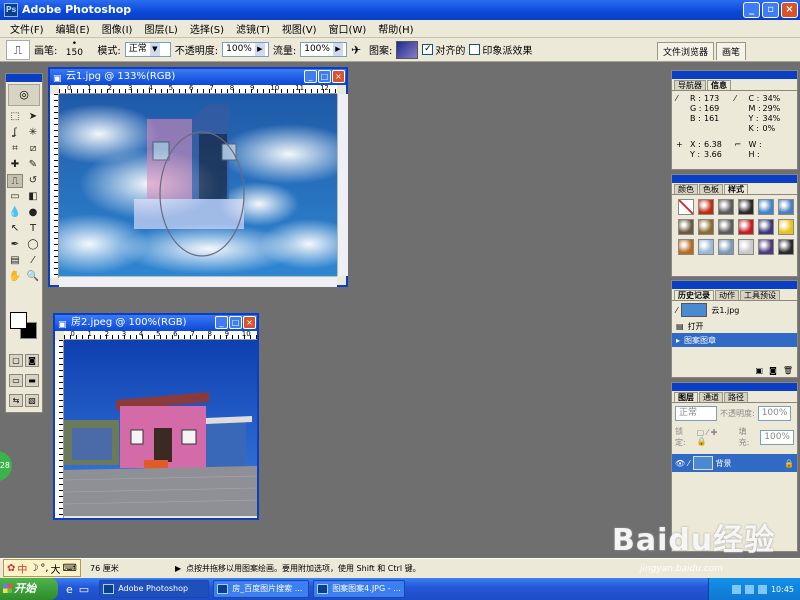 The height and width of the screenshot is (600, 800). Describe the element at coordinates (42, 568) in the screenshot. I see `ime-toolbar: ✿ 中 ☽ °, 大 ⌨` at that location.